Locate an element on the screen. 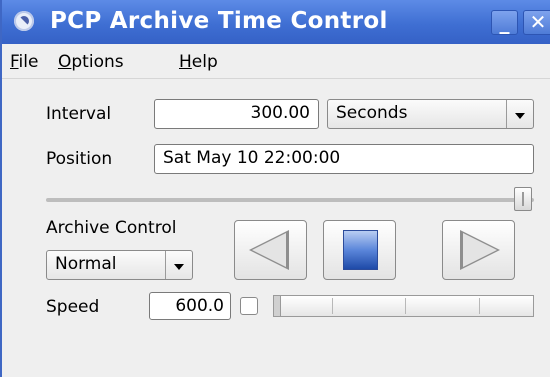 The image size is (550, 377). menu-help-mnemonic: H is located at coordinates (185, 62).